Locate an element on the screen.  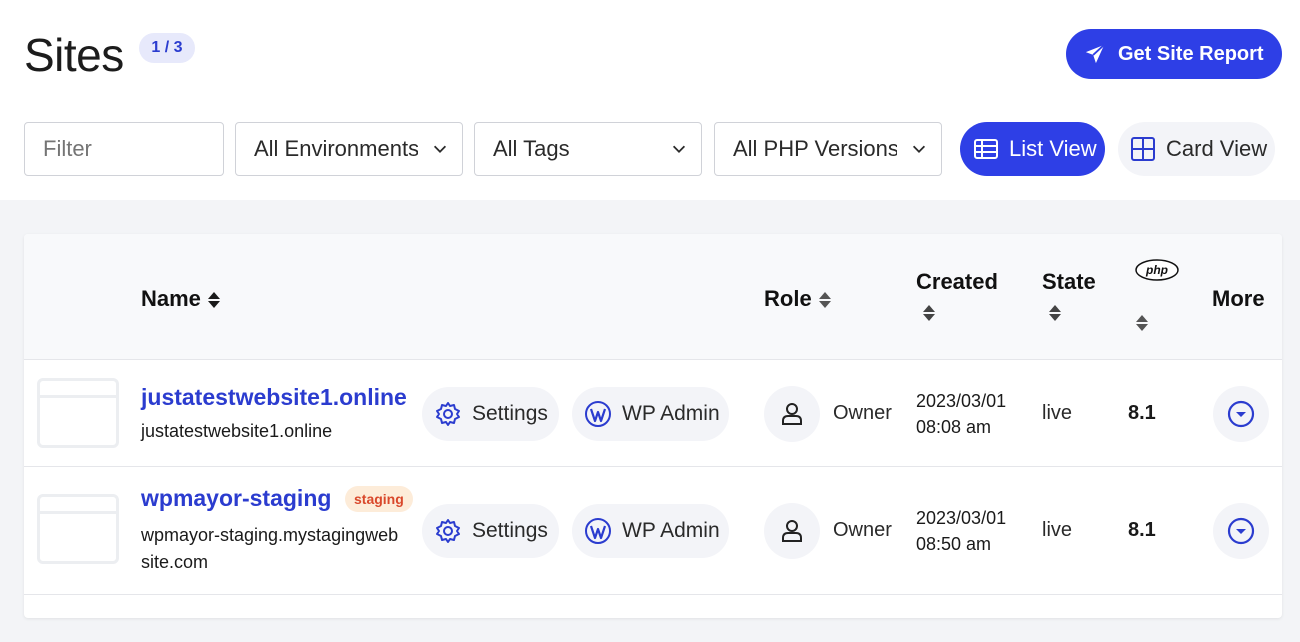
tags-select: All Tags is located at coordinates (588, 149).